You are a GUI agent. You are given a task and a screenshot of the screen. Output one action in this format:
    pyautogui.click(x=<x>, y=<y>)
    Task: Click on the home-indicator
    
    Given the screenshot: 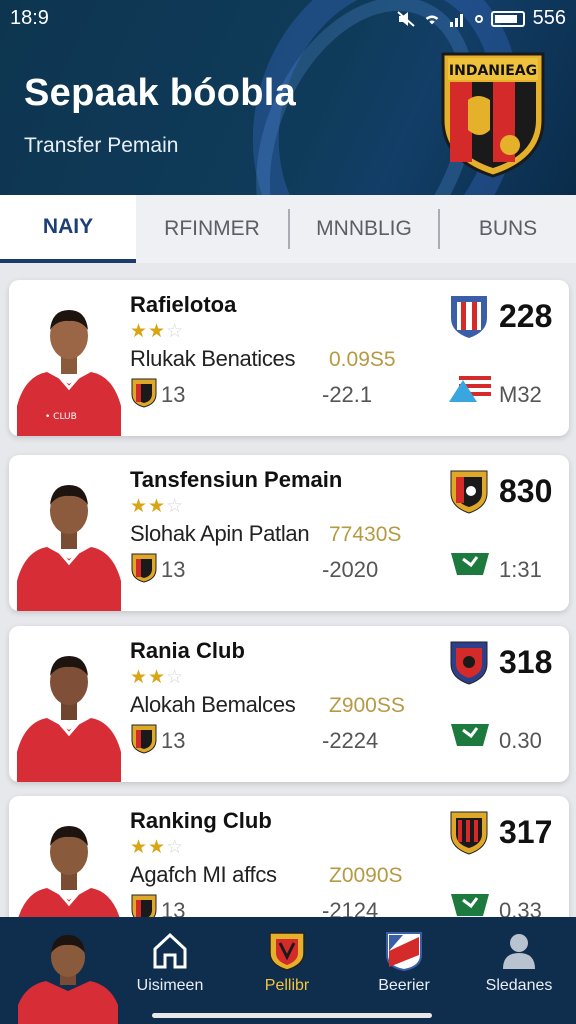 What is the action you would take?
    pyautogui.click(x=292, y=1015)
    